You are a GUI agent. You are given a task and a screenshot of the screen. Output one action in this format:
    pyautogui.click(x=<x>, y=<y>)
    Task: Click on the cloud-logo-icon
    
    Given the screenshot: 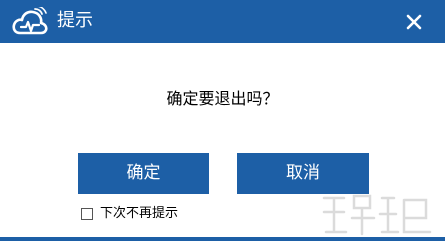 What is the action you would take?
    pyautogui.click(x=30, y=21)
    